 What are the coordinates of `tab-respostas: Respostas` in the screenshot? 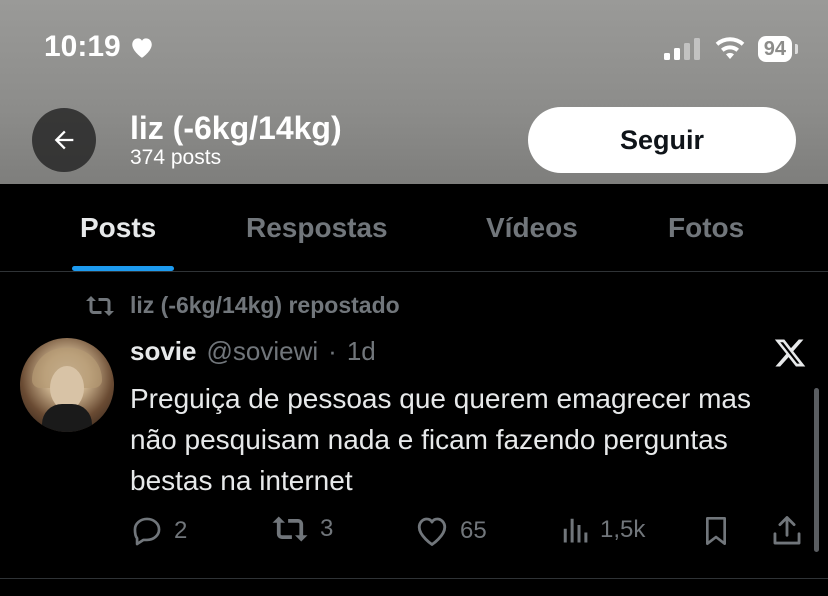 It's located at (317, 228).